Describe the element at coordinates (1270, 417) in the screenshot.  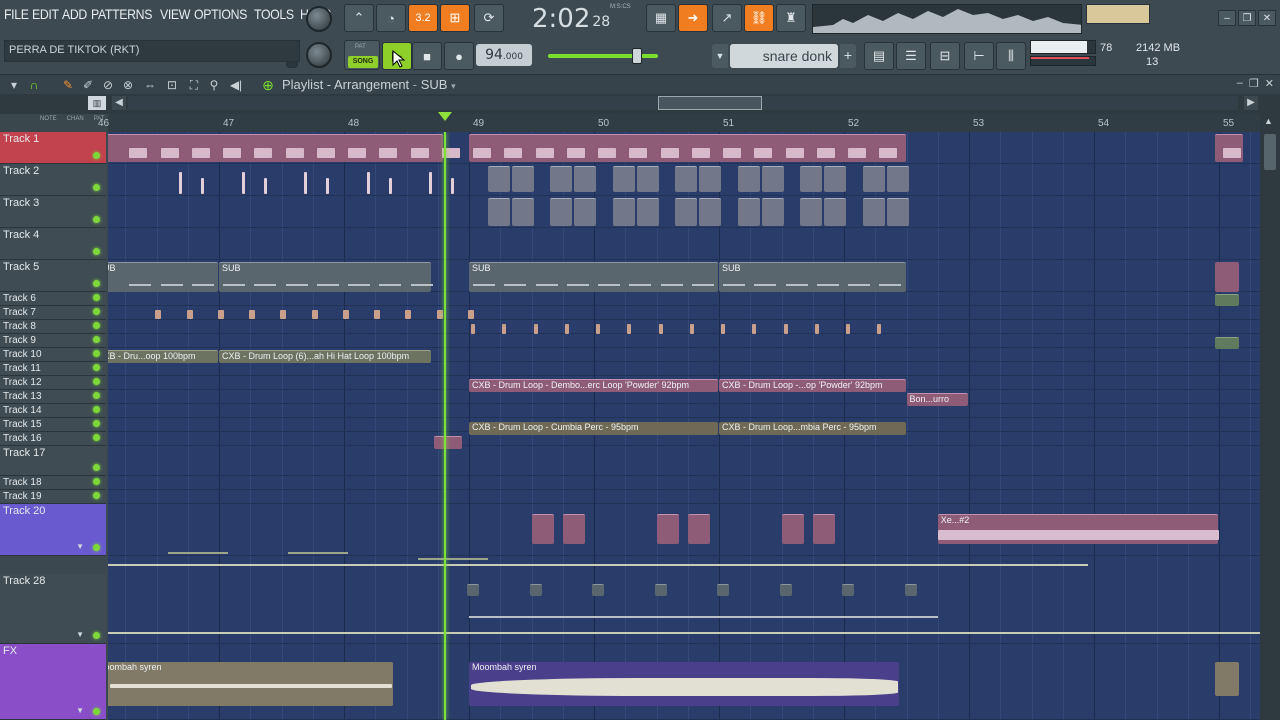
I see `vertical-scrollbar: ▲` at that location.